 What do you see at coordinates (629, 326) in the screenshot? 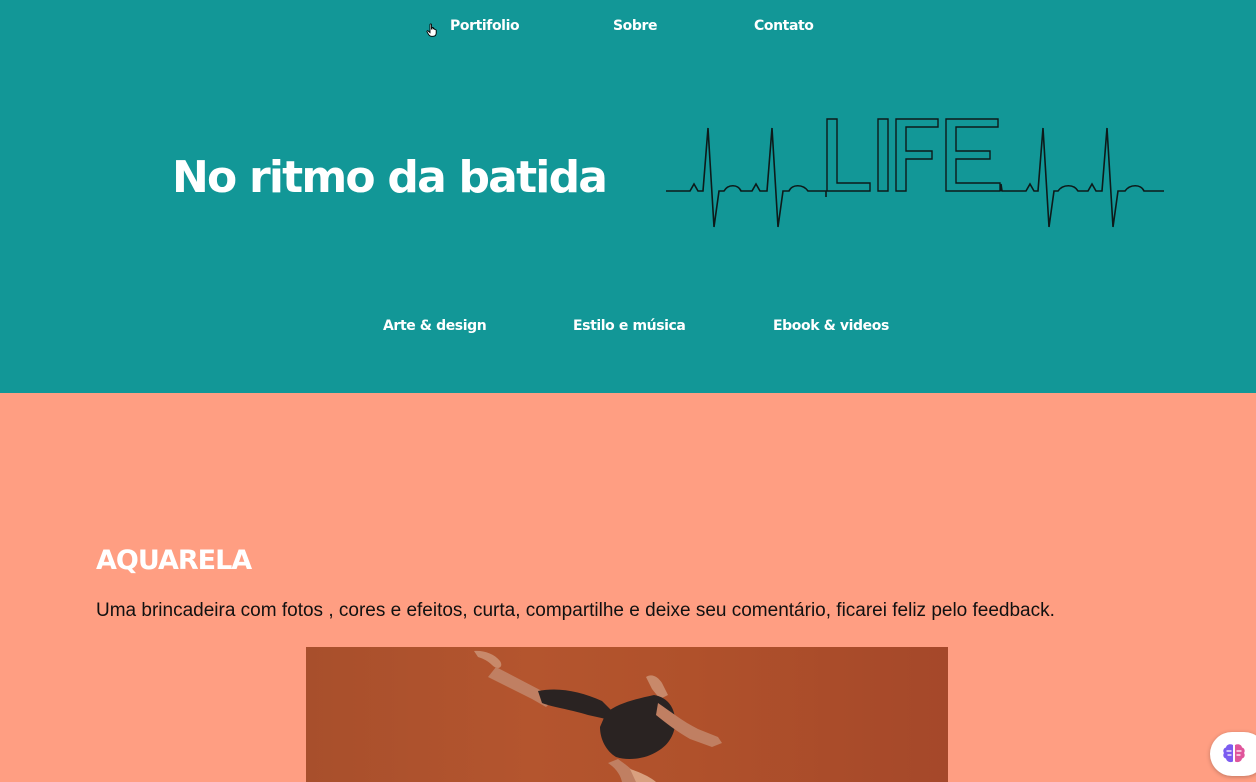
I see `sub-nav-estilo-musica: Estilo e música` at bounding box center [629, 326].